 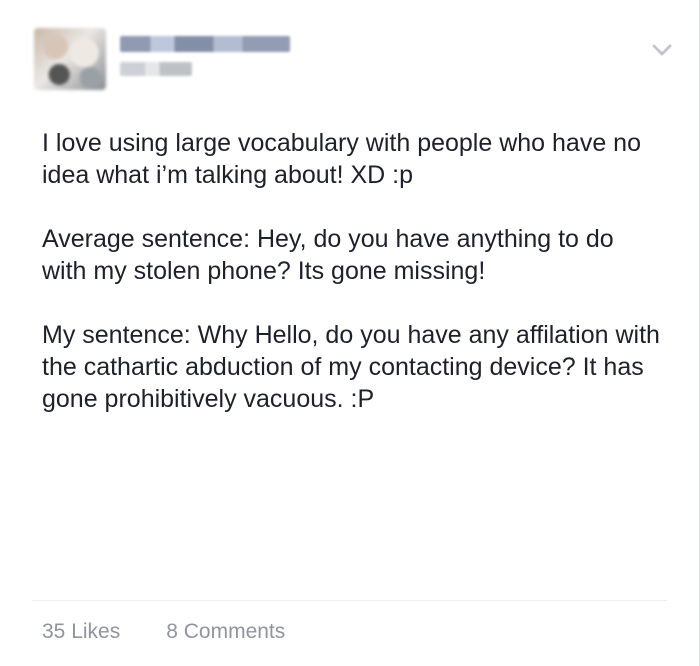 What do you see at coordinates (163, 632) in the screenshot?
I see `post-footer: 35 Likes 8 Comments` at bounding box center [163, 632].